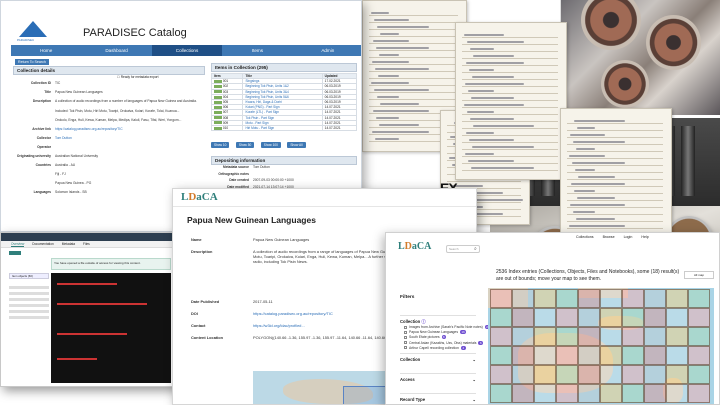  I want to click on table-cell: Hiri Motu - Part Sign, so click(282, 128).